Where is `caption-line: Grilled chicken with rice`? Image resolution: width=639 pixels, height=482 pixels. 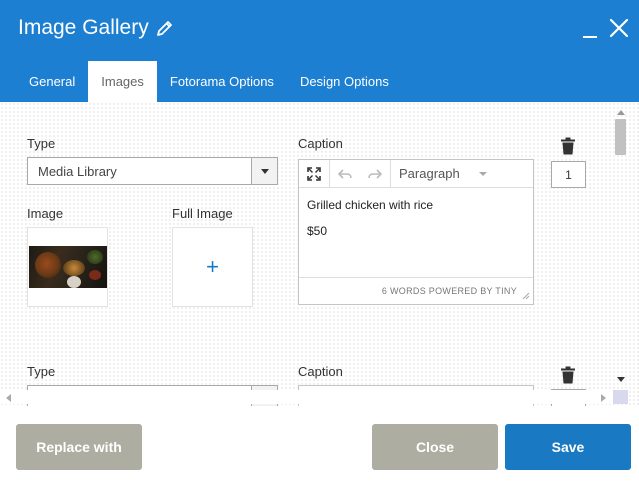 caption-line: Grilled chicken with rice is located at coordinates (370, 205).